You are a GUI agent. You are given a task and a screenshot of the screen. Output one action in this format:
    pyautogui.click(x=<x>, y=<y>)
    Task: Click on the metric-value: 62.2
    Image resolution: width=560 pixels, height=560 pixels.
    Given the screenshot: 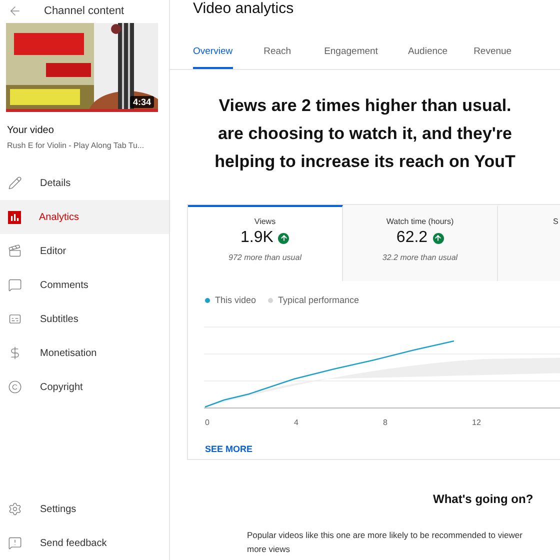 What is the action you would take?
    pyautogui.click(x=412, y=238)
    